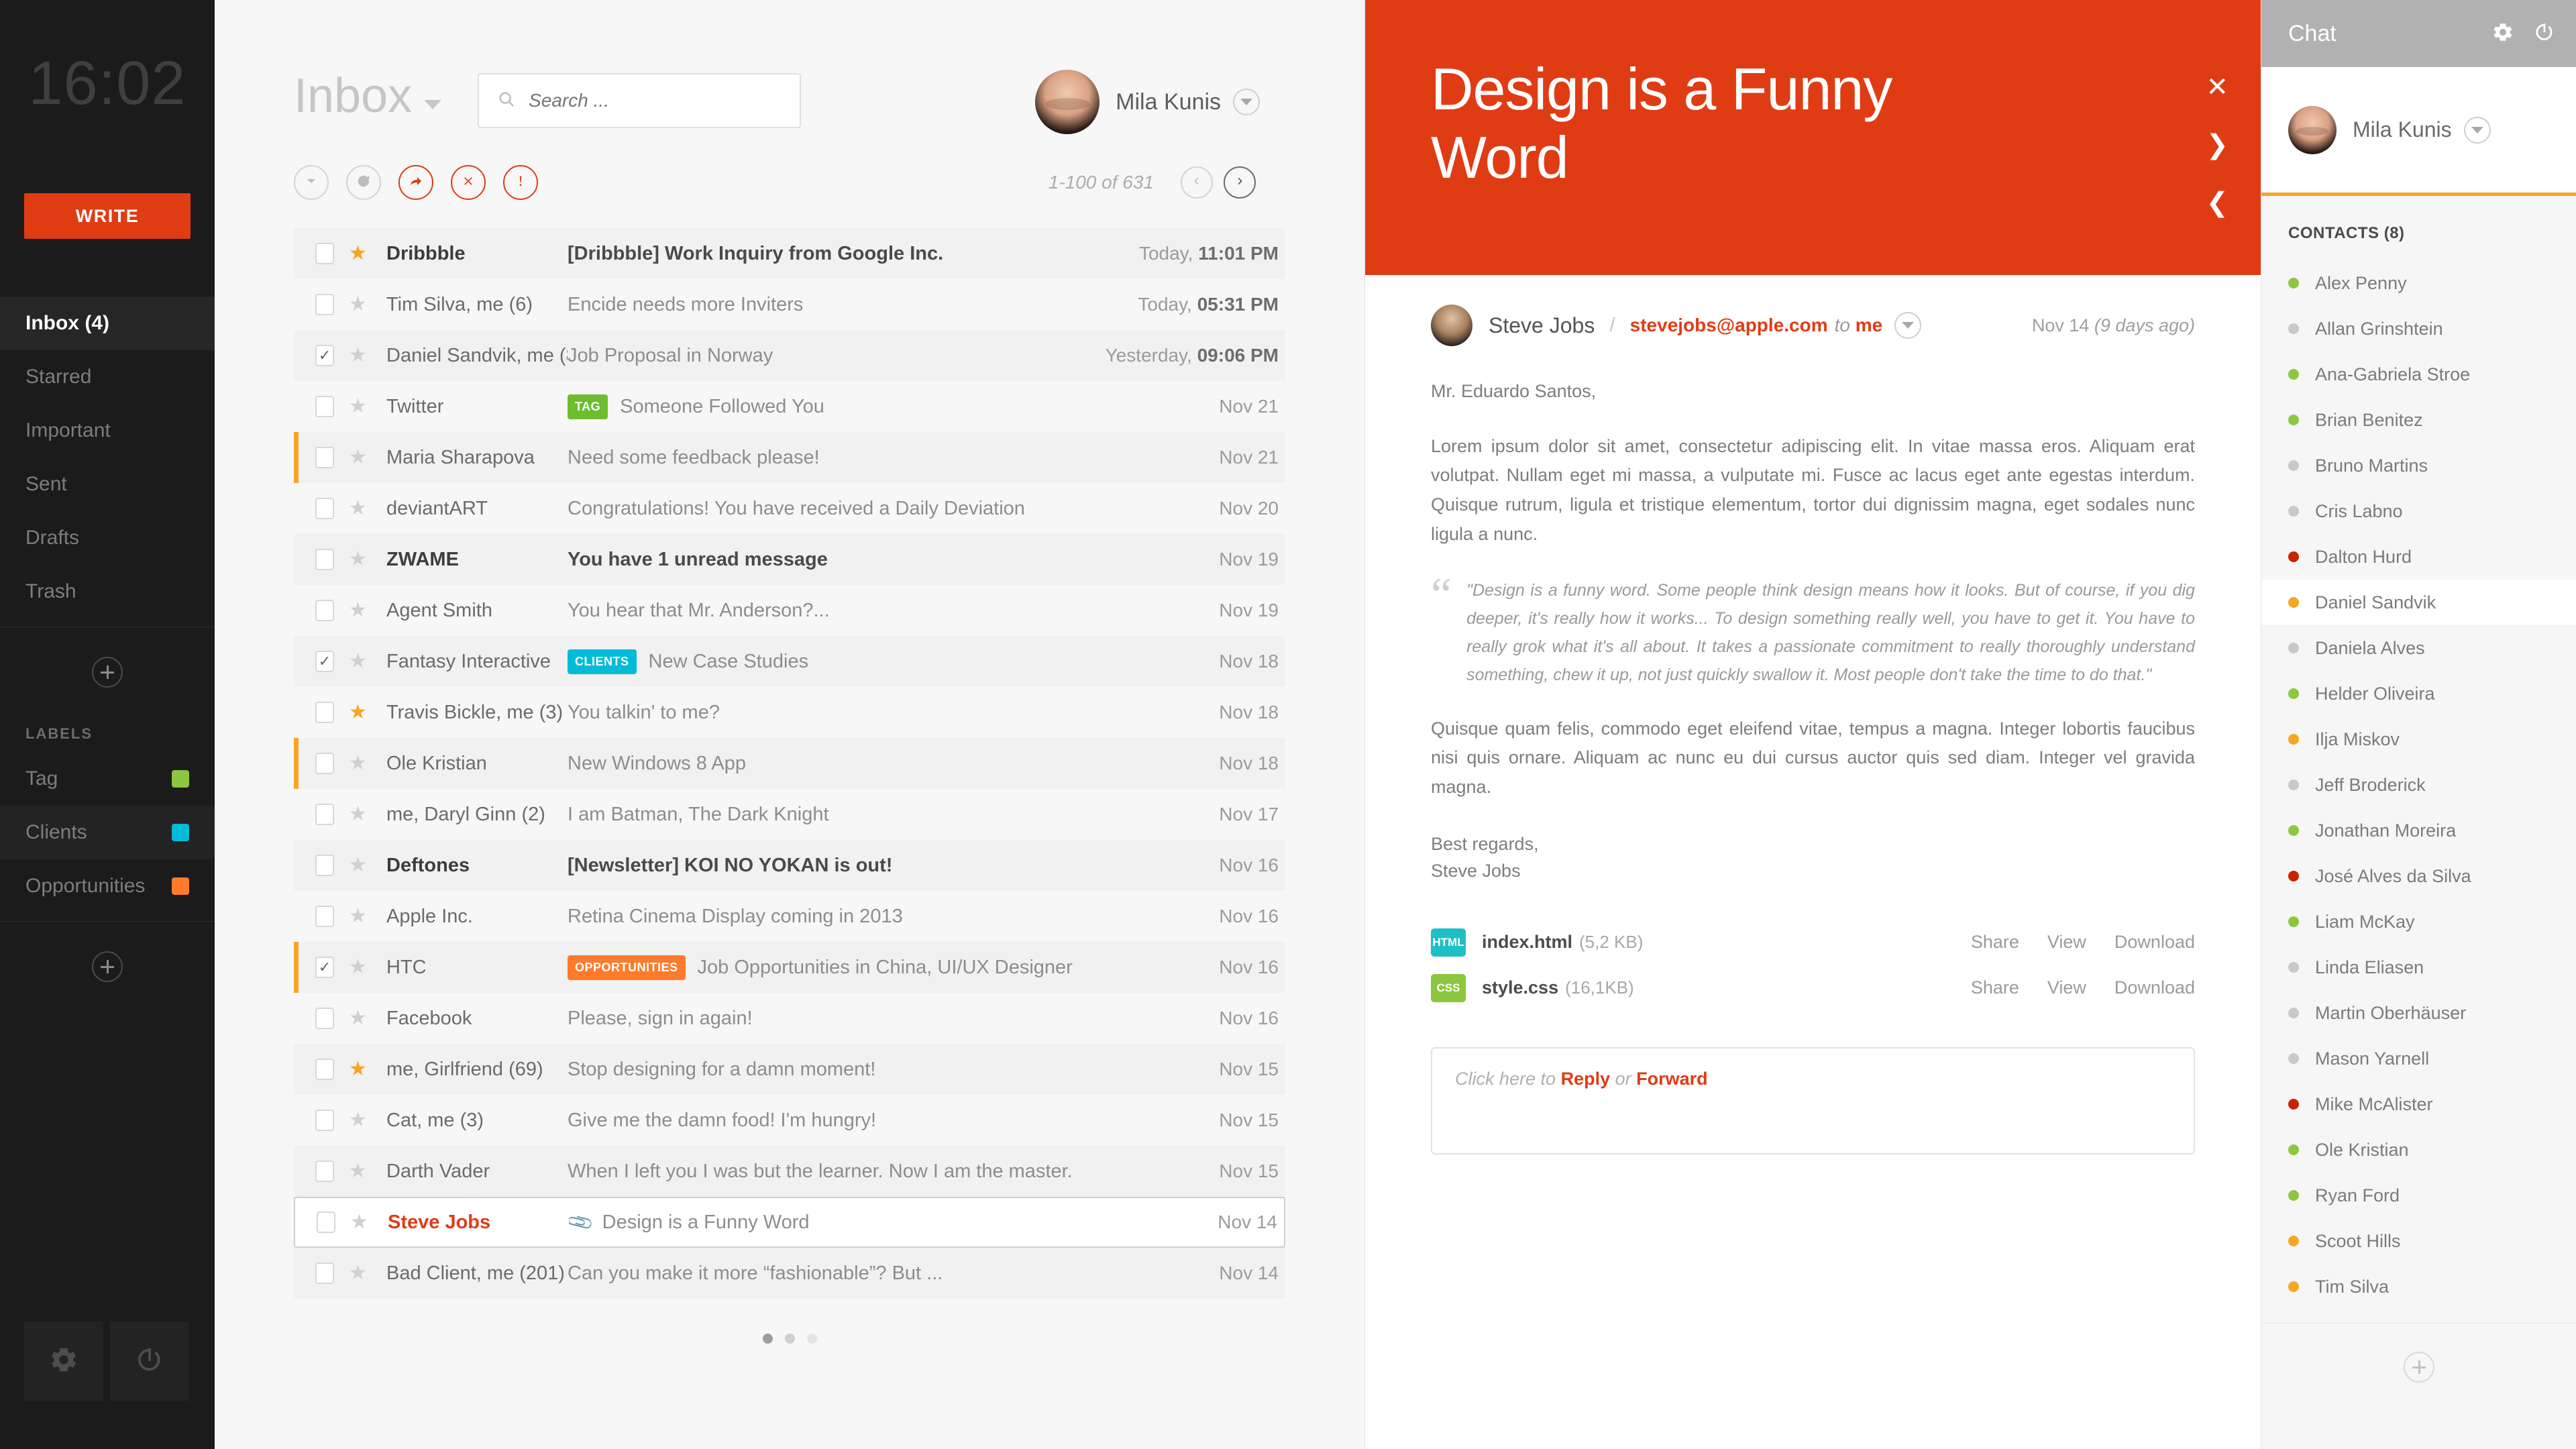 The height and width of the screenshot is (1449, 2576). I want to click on chevron-down-icon, so click(433, 104).